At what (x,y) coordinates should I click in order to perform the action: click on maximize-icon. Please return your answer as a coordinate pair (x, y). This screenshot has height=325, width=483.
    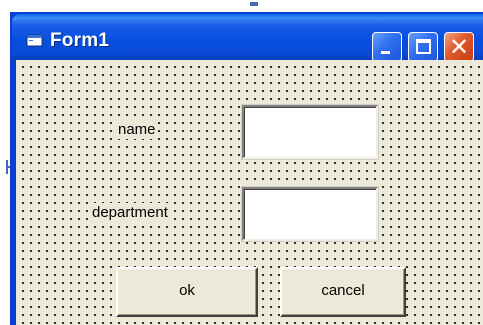
    Looking at the image, I should click on (423, 46).